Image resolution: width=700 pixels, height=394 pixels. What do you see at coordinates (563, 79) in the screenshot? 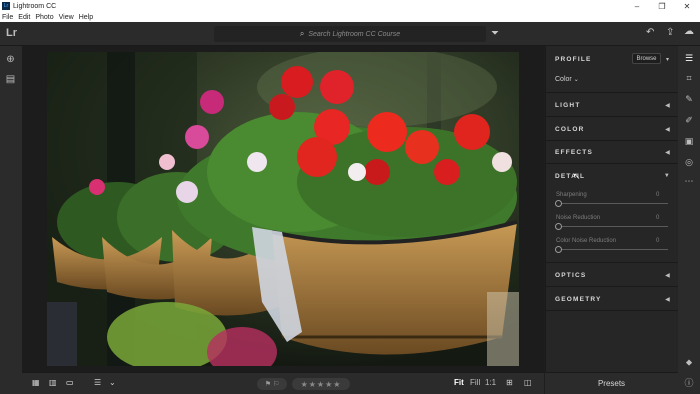
I see `profile-value: Color` at bounding box center [563, 79].